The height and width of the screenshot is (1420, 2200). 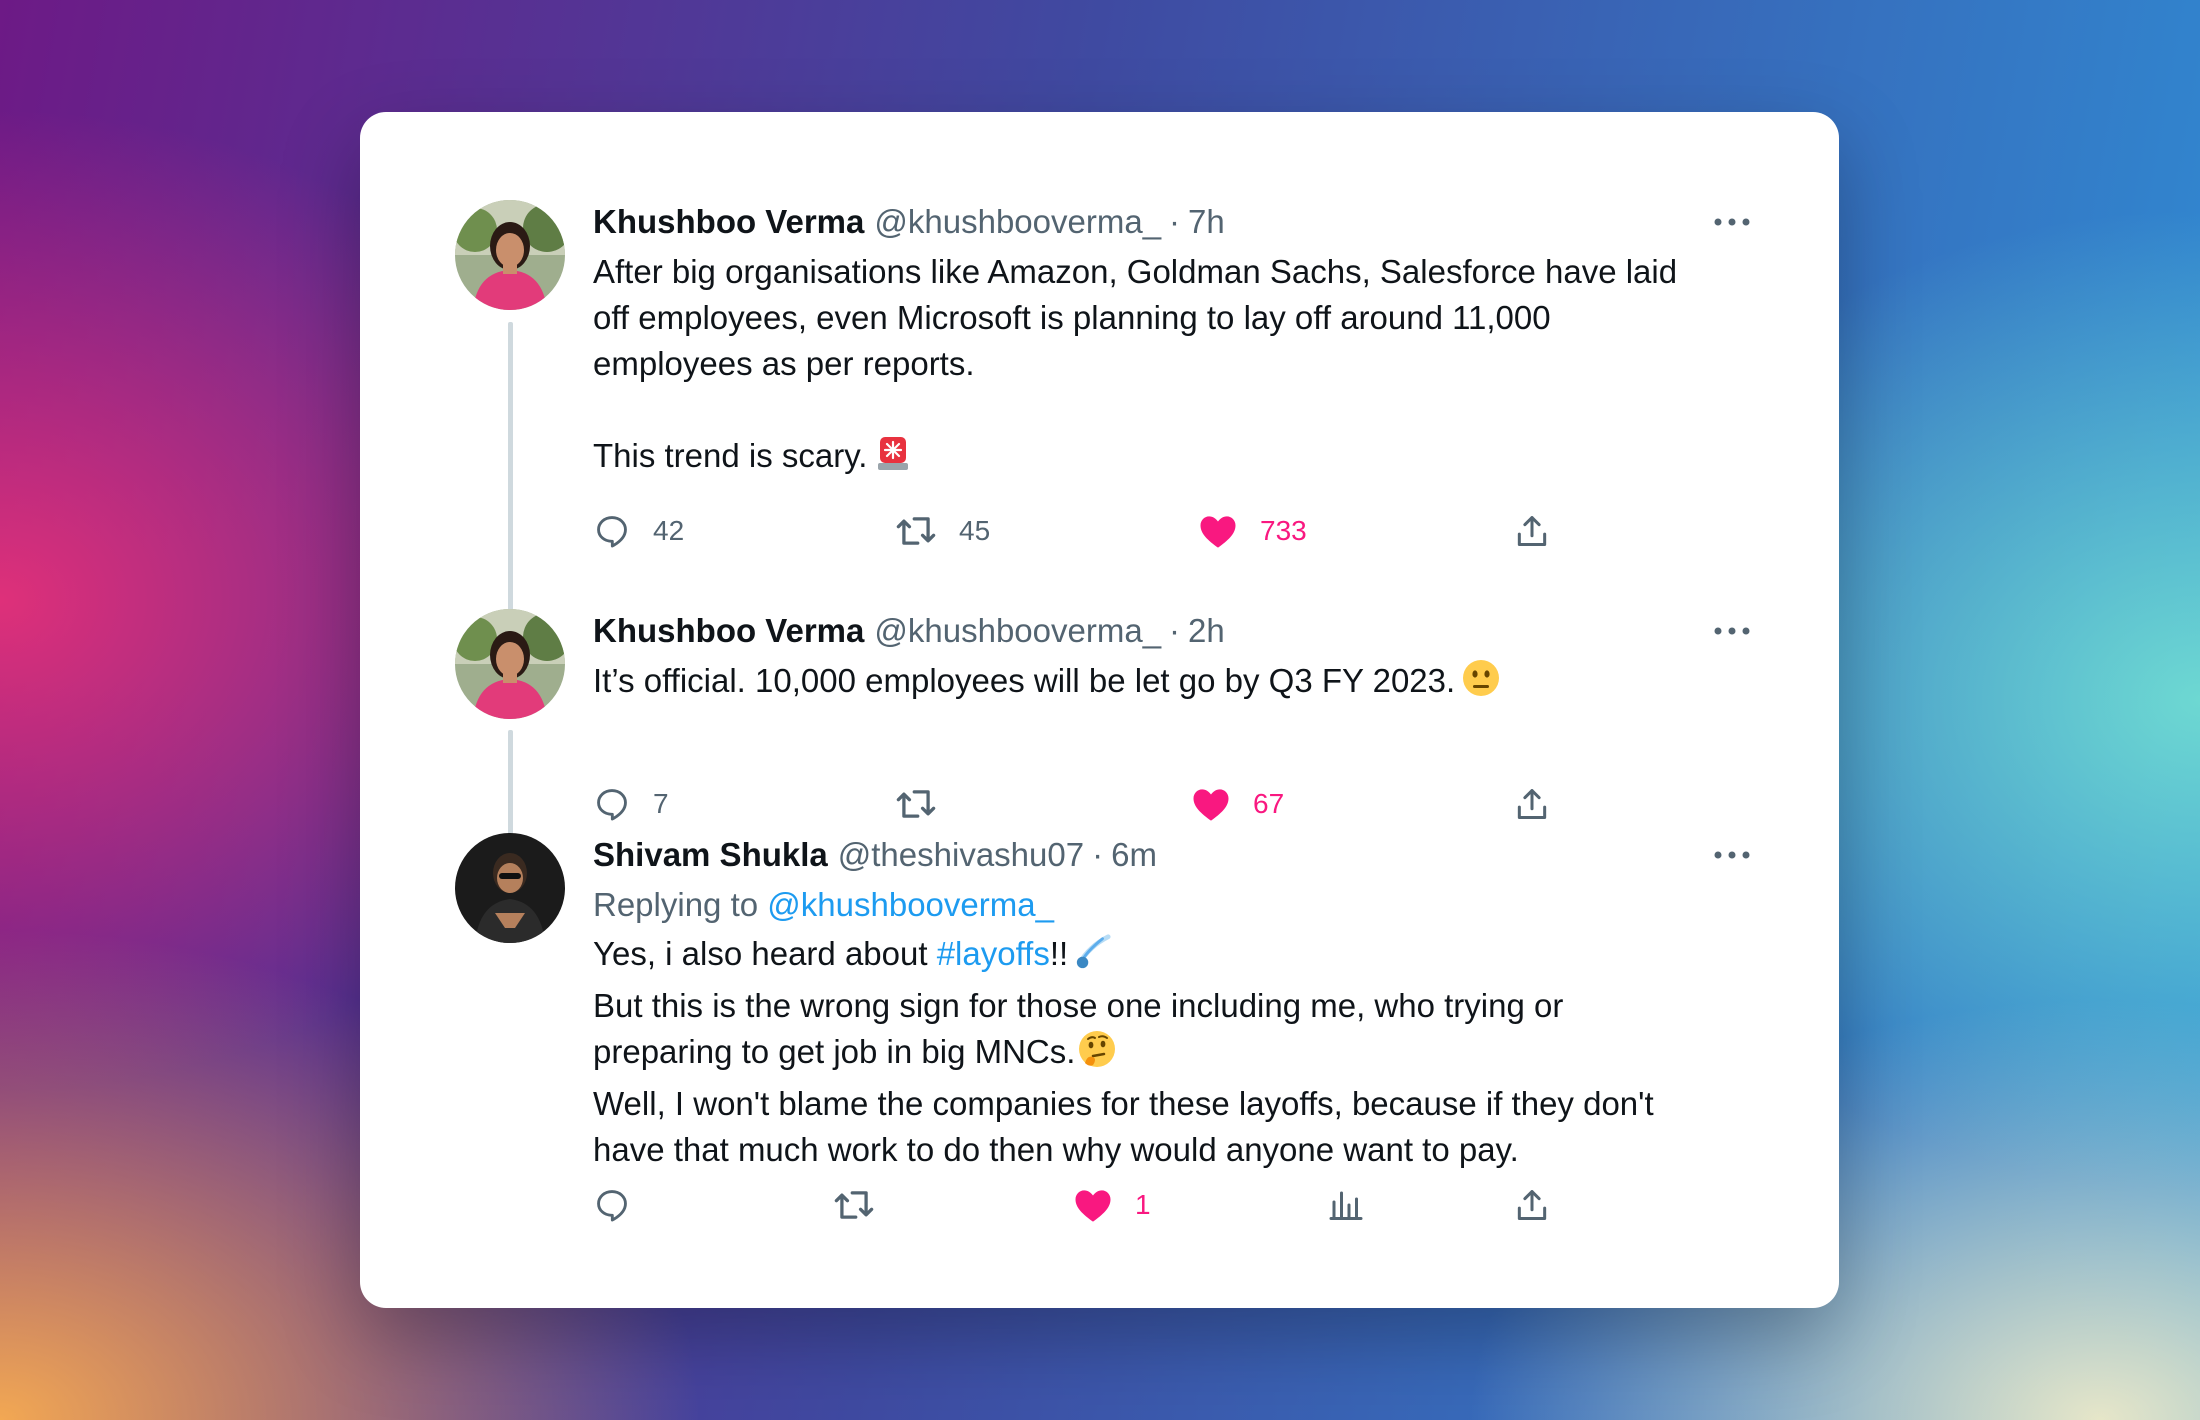 I want to click on reply-count: 7, so click(x=661, y=803).